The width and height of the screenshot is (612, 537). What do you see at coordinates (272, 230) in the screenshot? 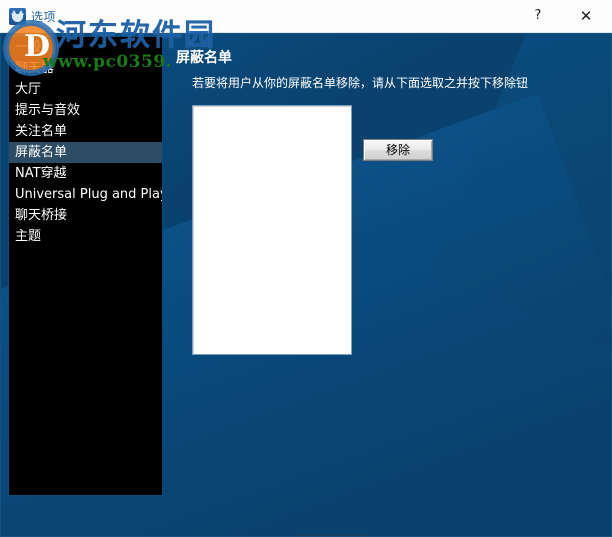
I see `blocked-users-listbox` at bounding box center [272, 230].